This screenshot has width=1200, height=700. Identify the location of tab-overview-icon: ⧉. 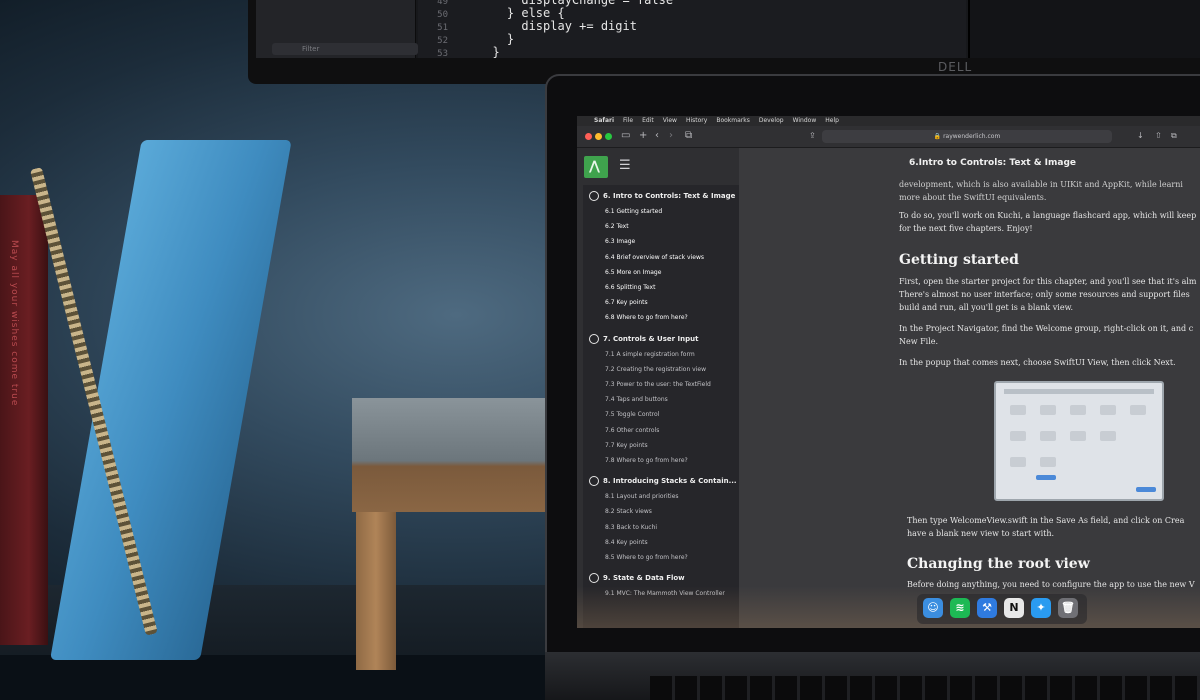
(688, 136).